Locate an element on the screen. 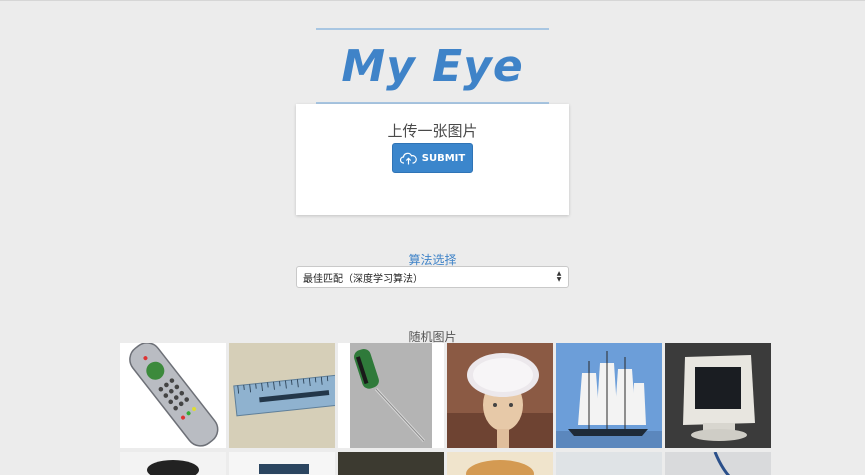 The width and height of the screenshot is (865, 475). submit-button: SUBMIT is located at coordinates (432, 158).